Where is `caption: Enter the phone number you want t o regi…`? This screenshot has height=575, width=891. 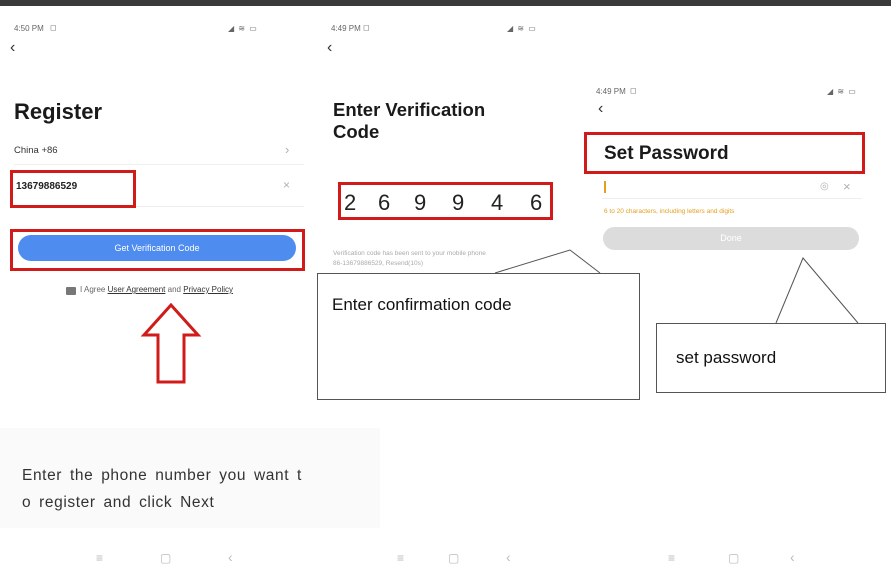
caption: Enter the phone number you want t o regi… is located at coordinates (202, 489).